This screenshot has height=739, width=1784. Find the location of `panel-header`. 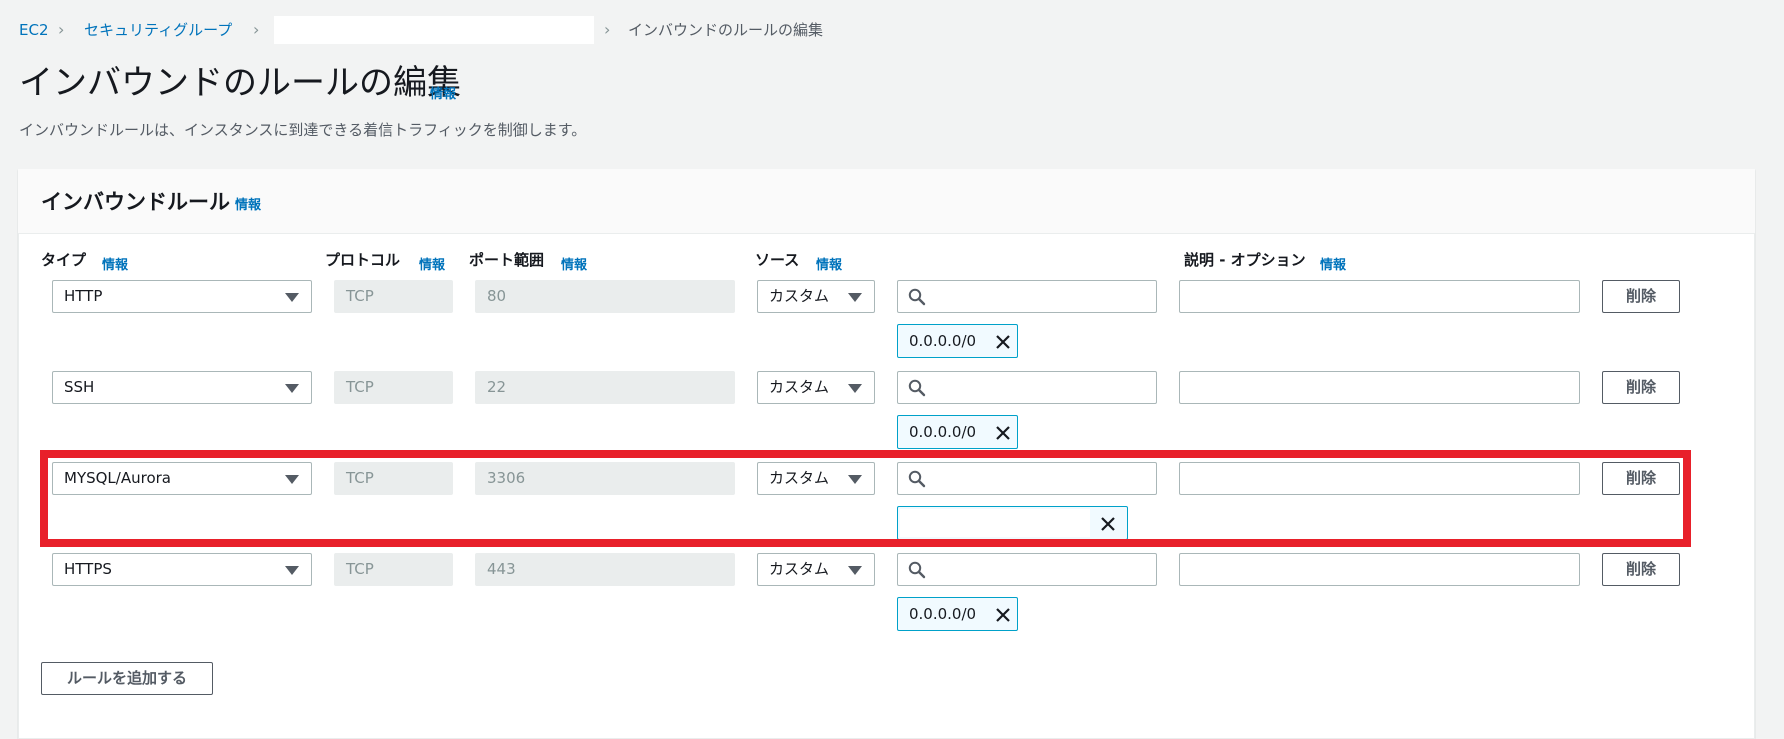

panel-header is located at coordinates (886, 201).